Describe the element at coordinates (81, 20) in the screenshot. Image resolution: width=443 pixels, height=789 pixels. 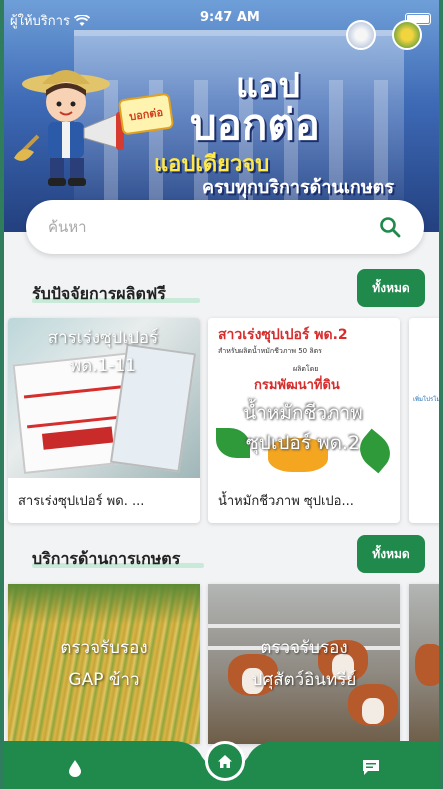
I see `wifi-icon` at that location.